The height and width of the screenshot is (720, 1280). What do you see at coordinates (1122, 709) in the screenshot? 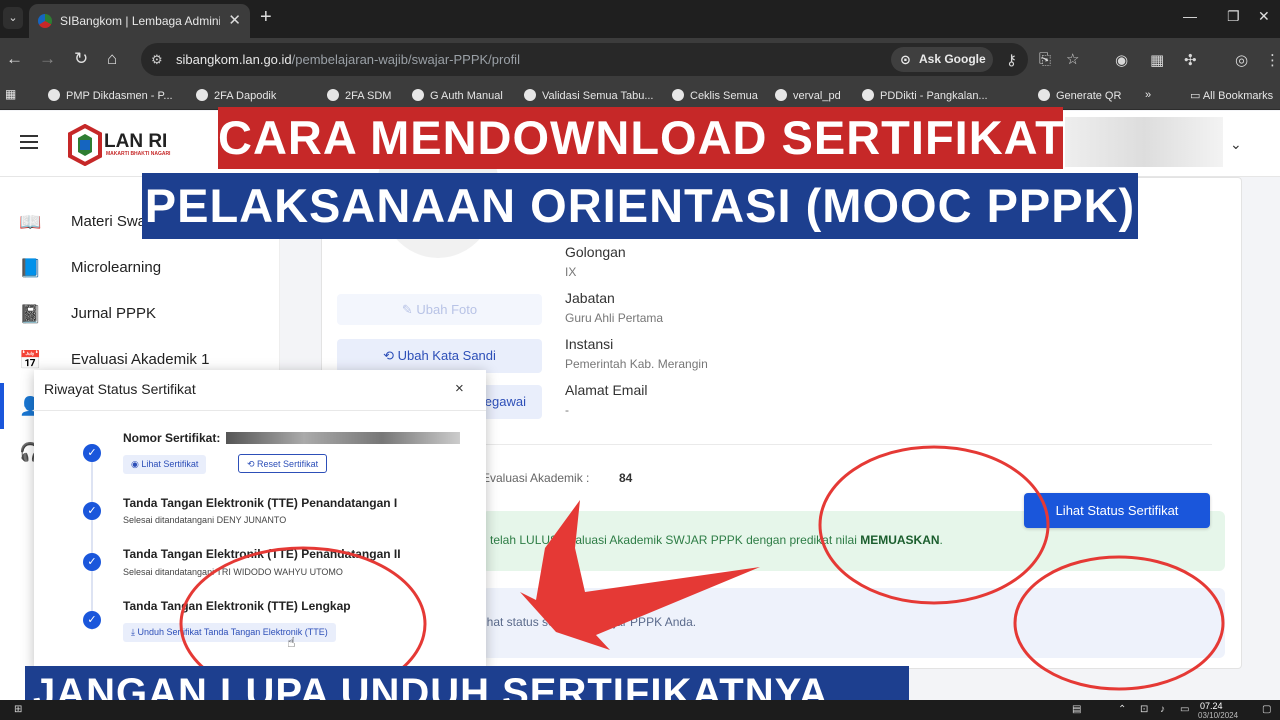
I see `tray-chevron-icon: ⌃` at bounding box center [1122, 709].